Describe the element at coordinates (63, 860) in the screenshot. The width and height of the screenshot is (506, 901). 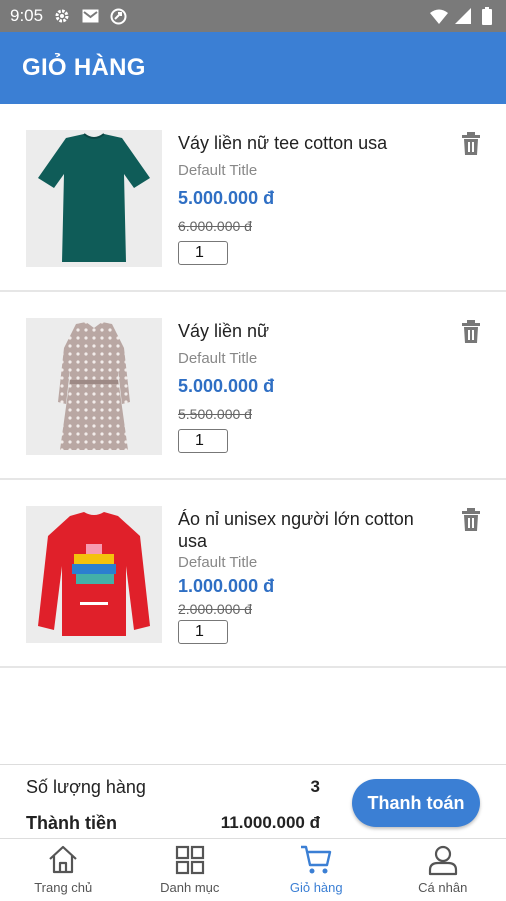
I see `home-icon` at that location.